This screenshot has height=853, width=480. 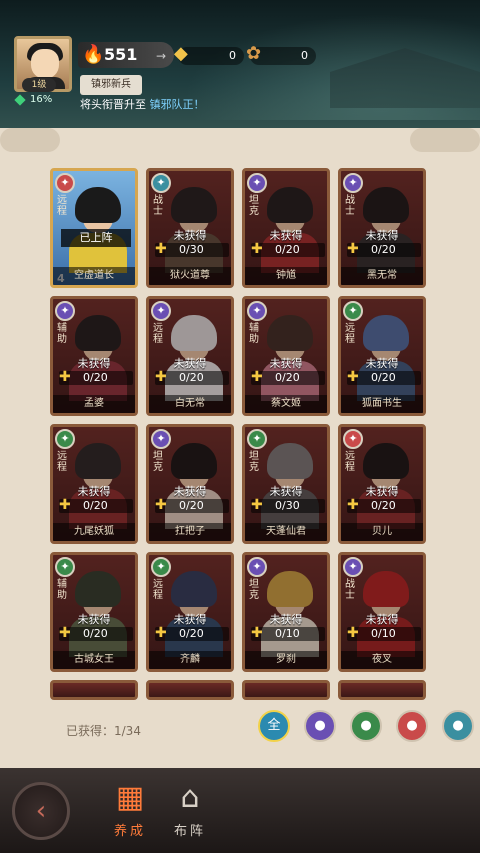 What do you see at coordinates (286, 356) in the screenshot?
I see `hero-card: ✦ 辅助 未获得 ✚ 0/20 蔡文姬` at bounding box center [286, 356].